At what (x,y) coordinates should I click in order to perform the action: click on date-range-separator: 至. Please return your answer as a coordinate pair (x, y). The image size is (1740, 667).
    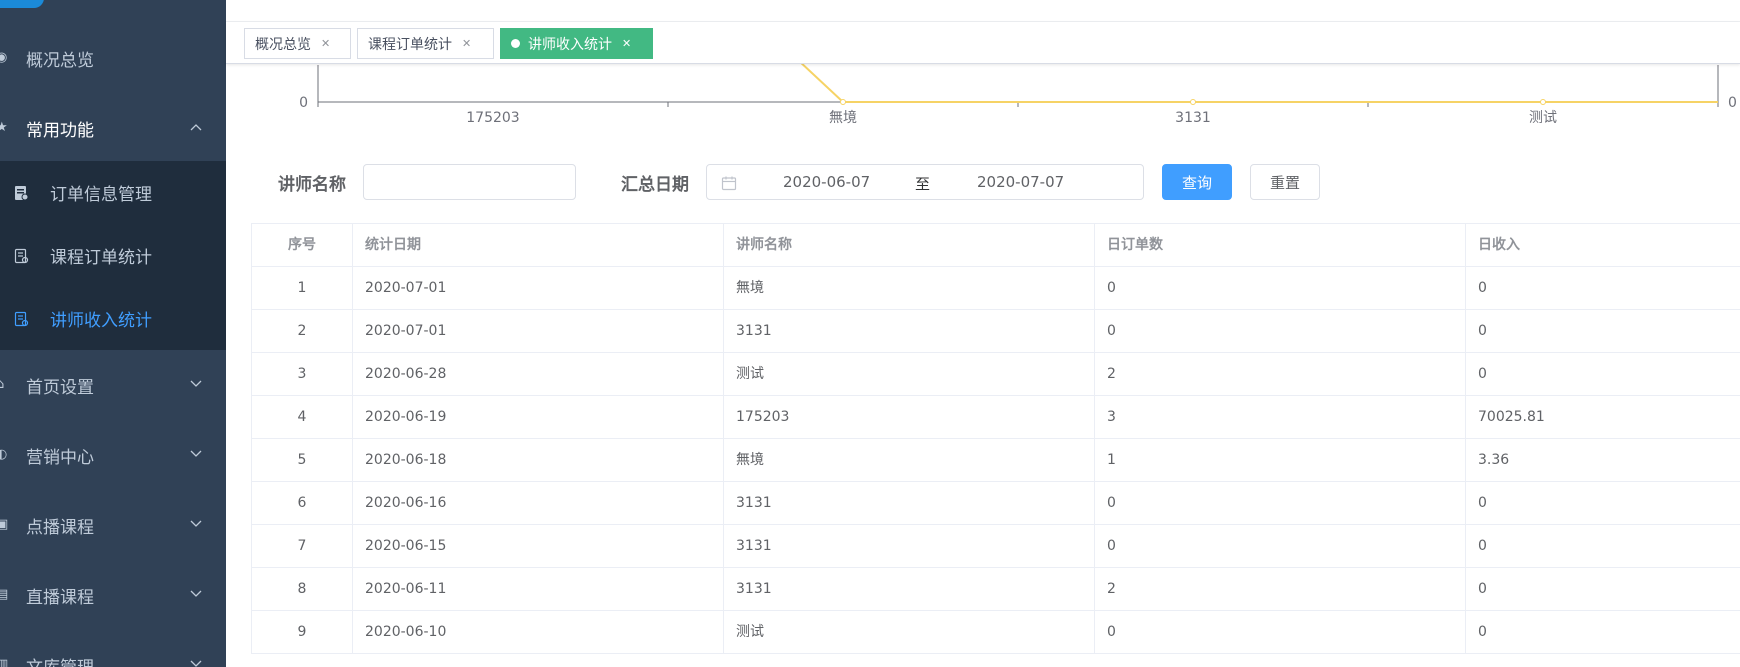
    Looking at the image, I should click on (923, 184).